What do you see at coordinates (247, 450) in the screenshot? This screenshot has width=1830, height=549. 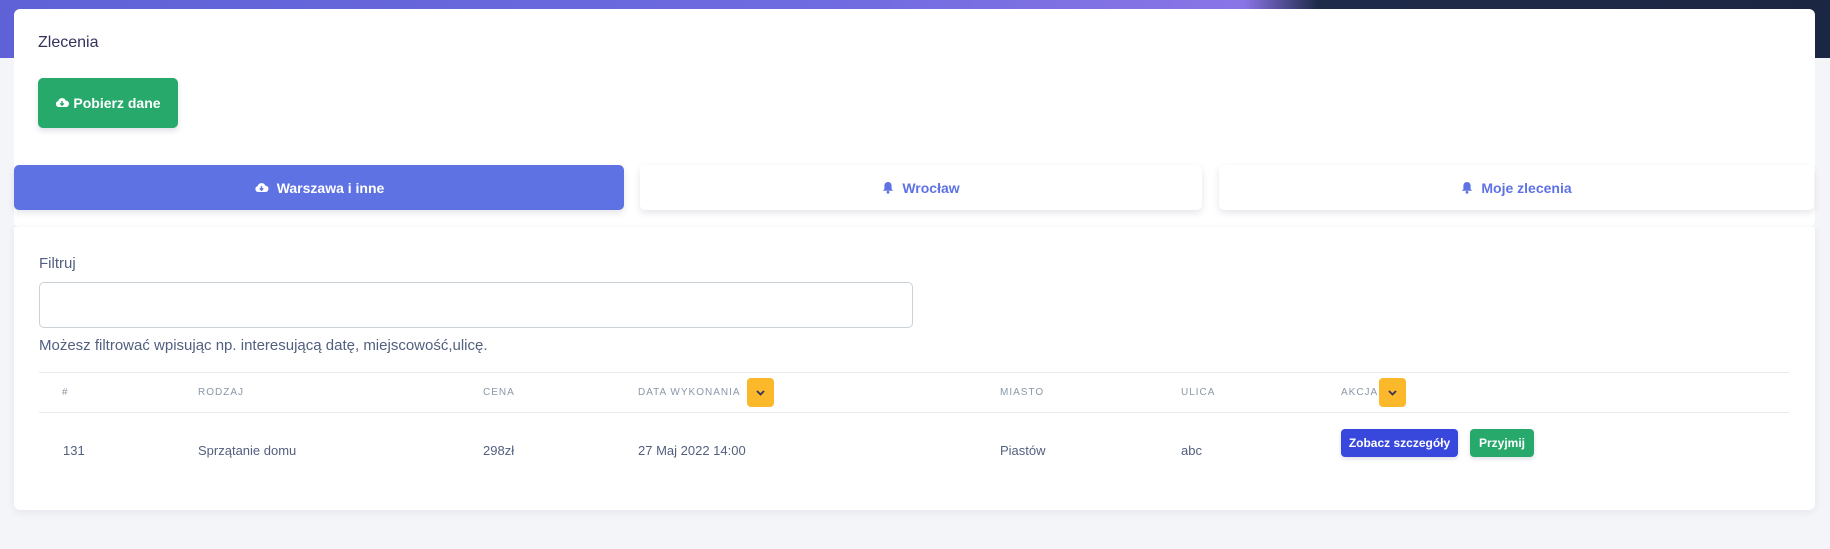 I see `cell-type: Sprzątanie domu` at bounding box center [247, 450].